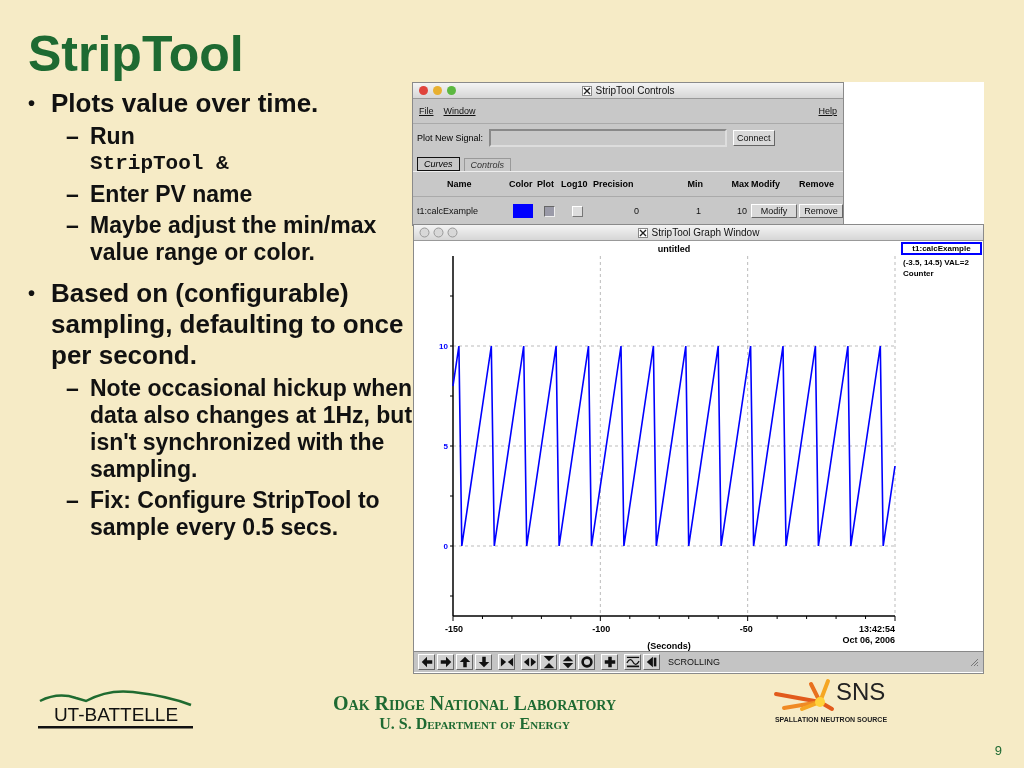 This screenshot has height=768, width=1024. Describe the element at coordinates (438, 90) in the screenshot. I see `window-buttons-icon` at that location.